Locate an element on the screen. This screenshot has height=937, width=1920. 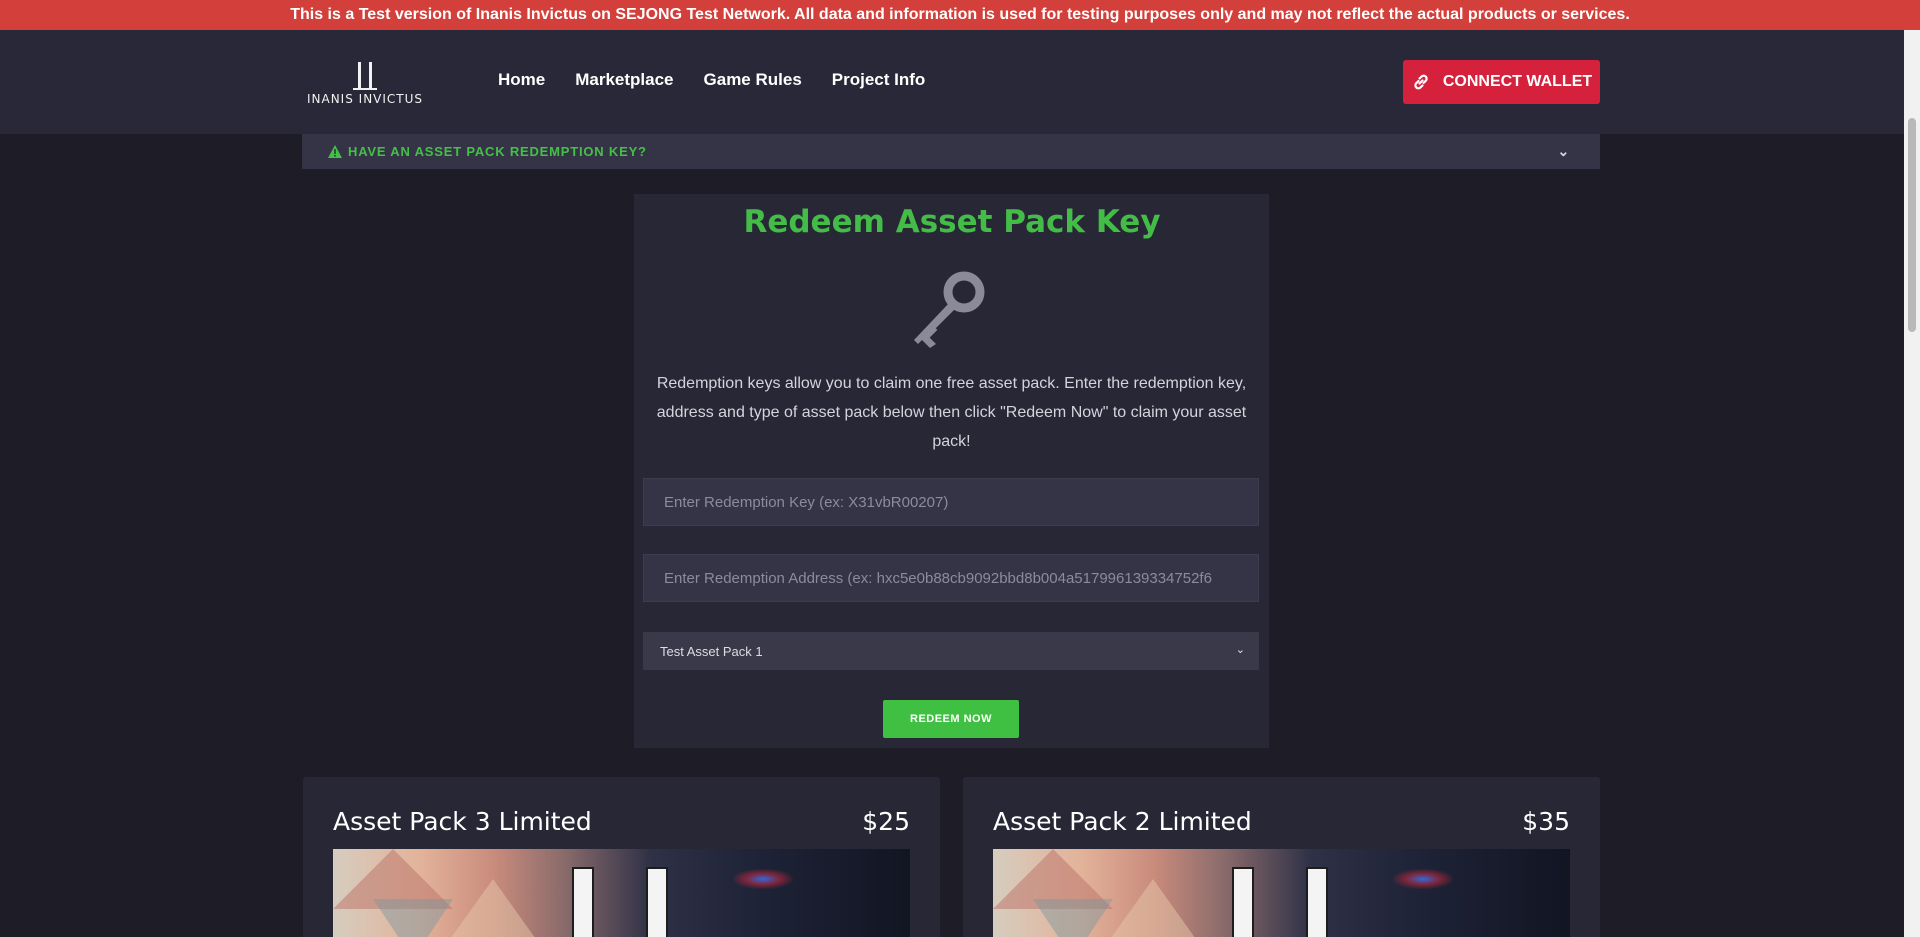
accordion-label: HAVE AN ASSET PACK REDEMPTION KEY? is located at coordinates (497, 151).